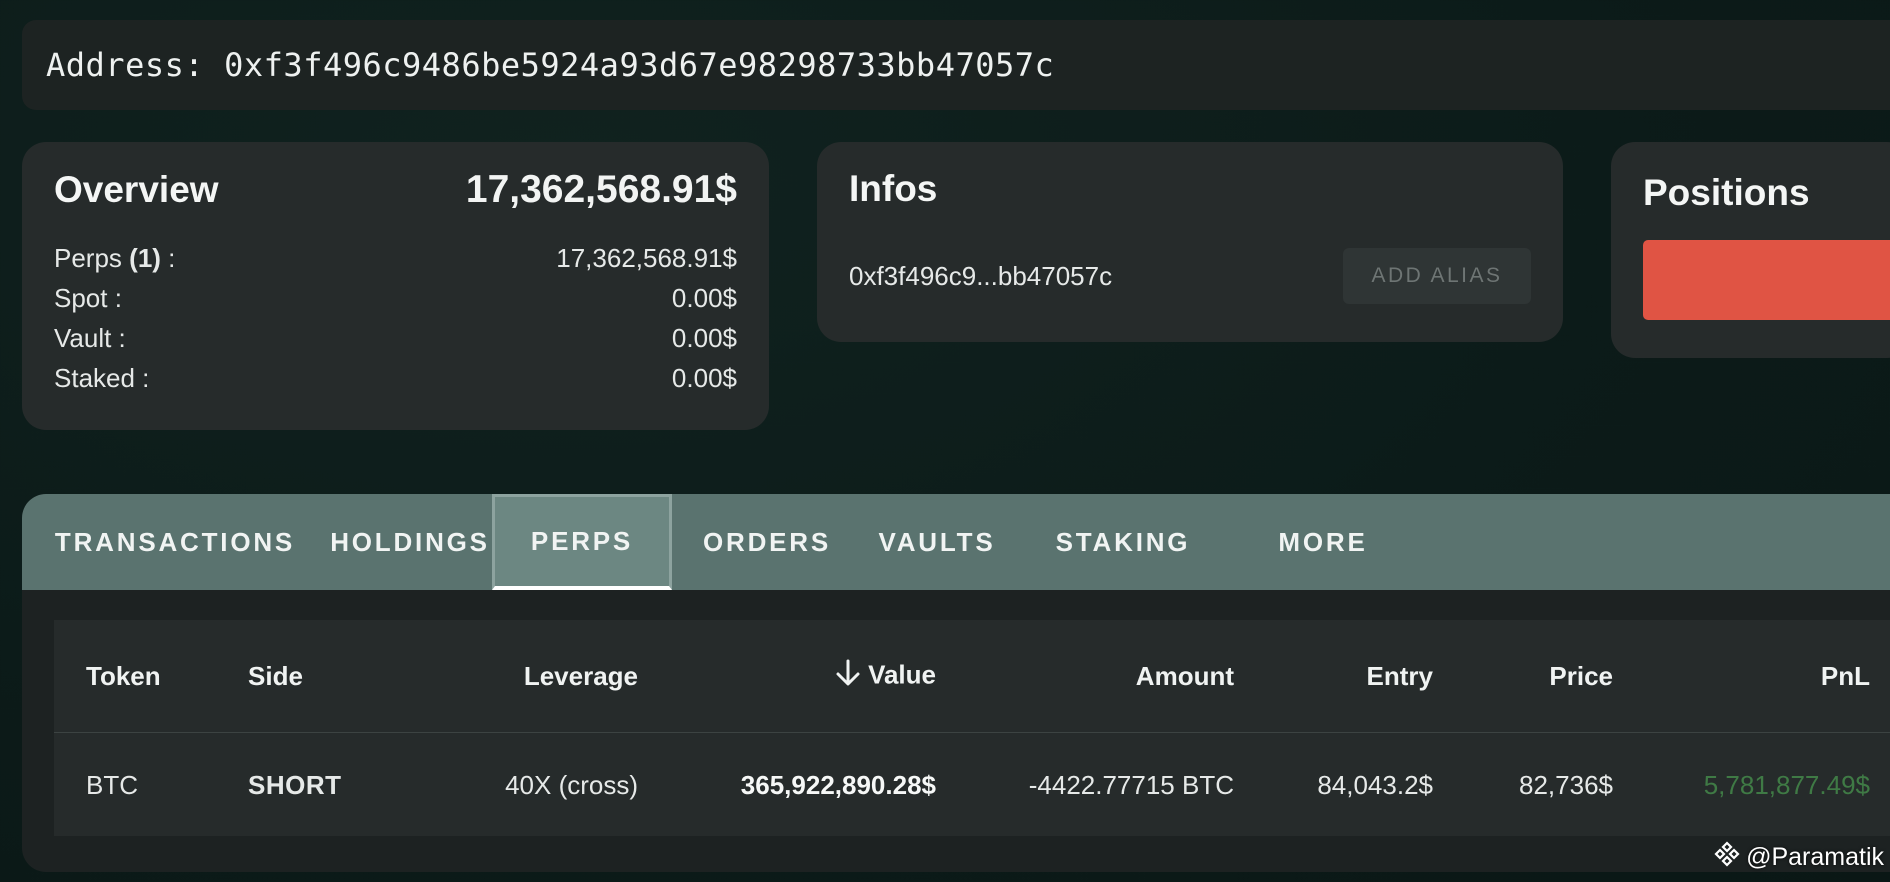 The image size is (1890, 882). I want to click on header-amount: Amount, so click(1085, 676).